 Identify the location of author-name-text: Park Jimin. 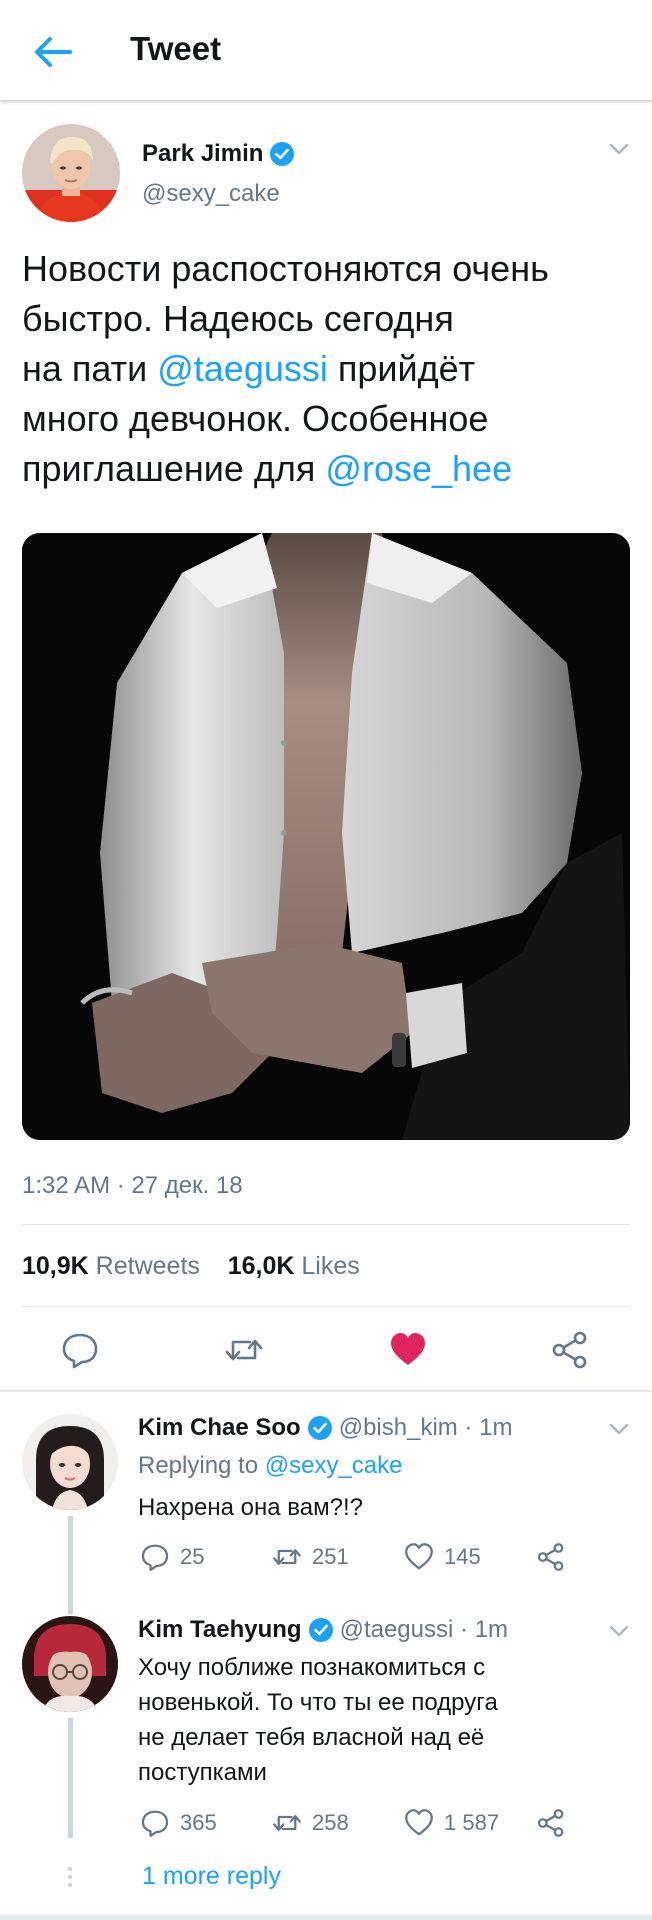
(203, 153).